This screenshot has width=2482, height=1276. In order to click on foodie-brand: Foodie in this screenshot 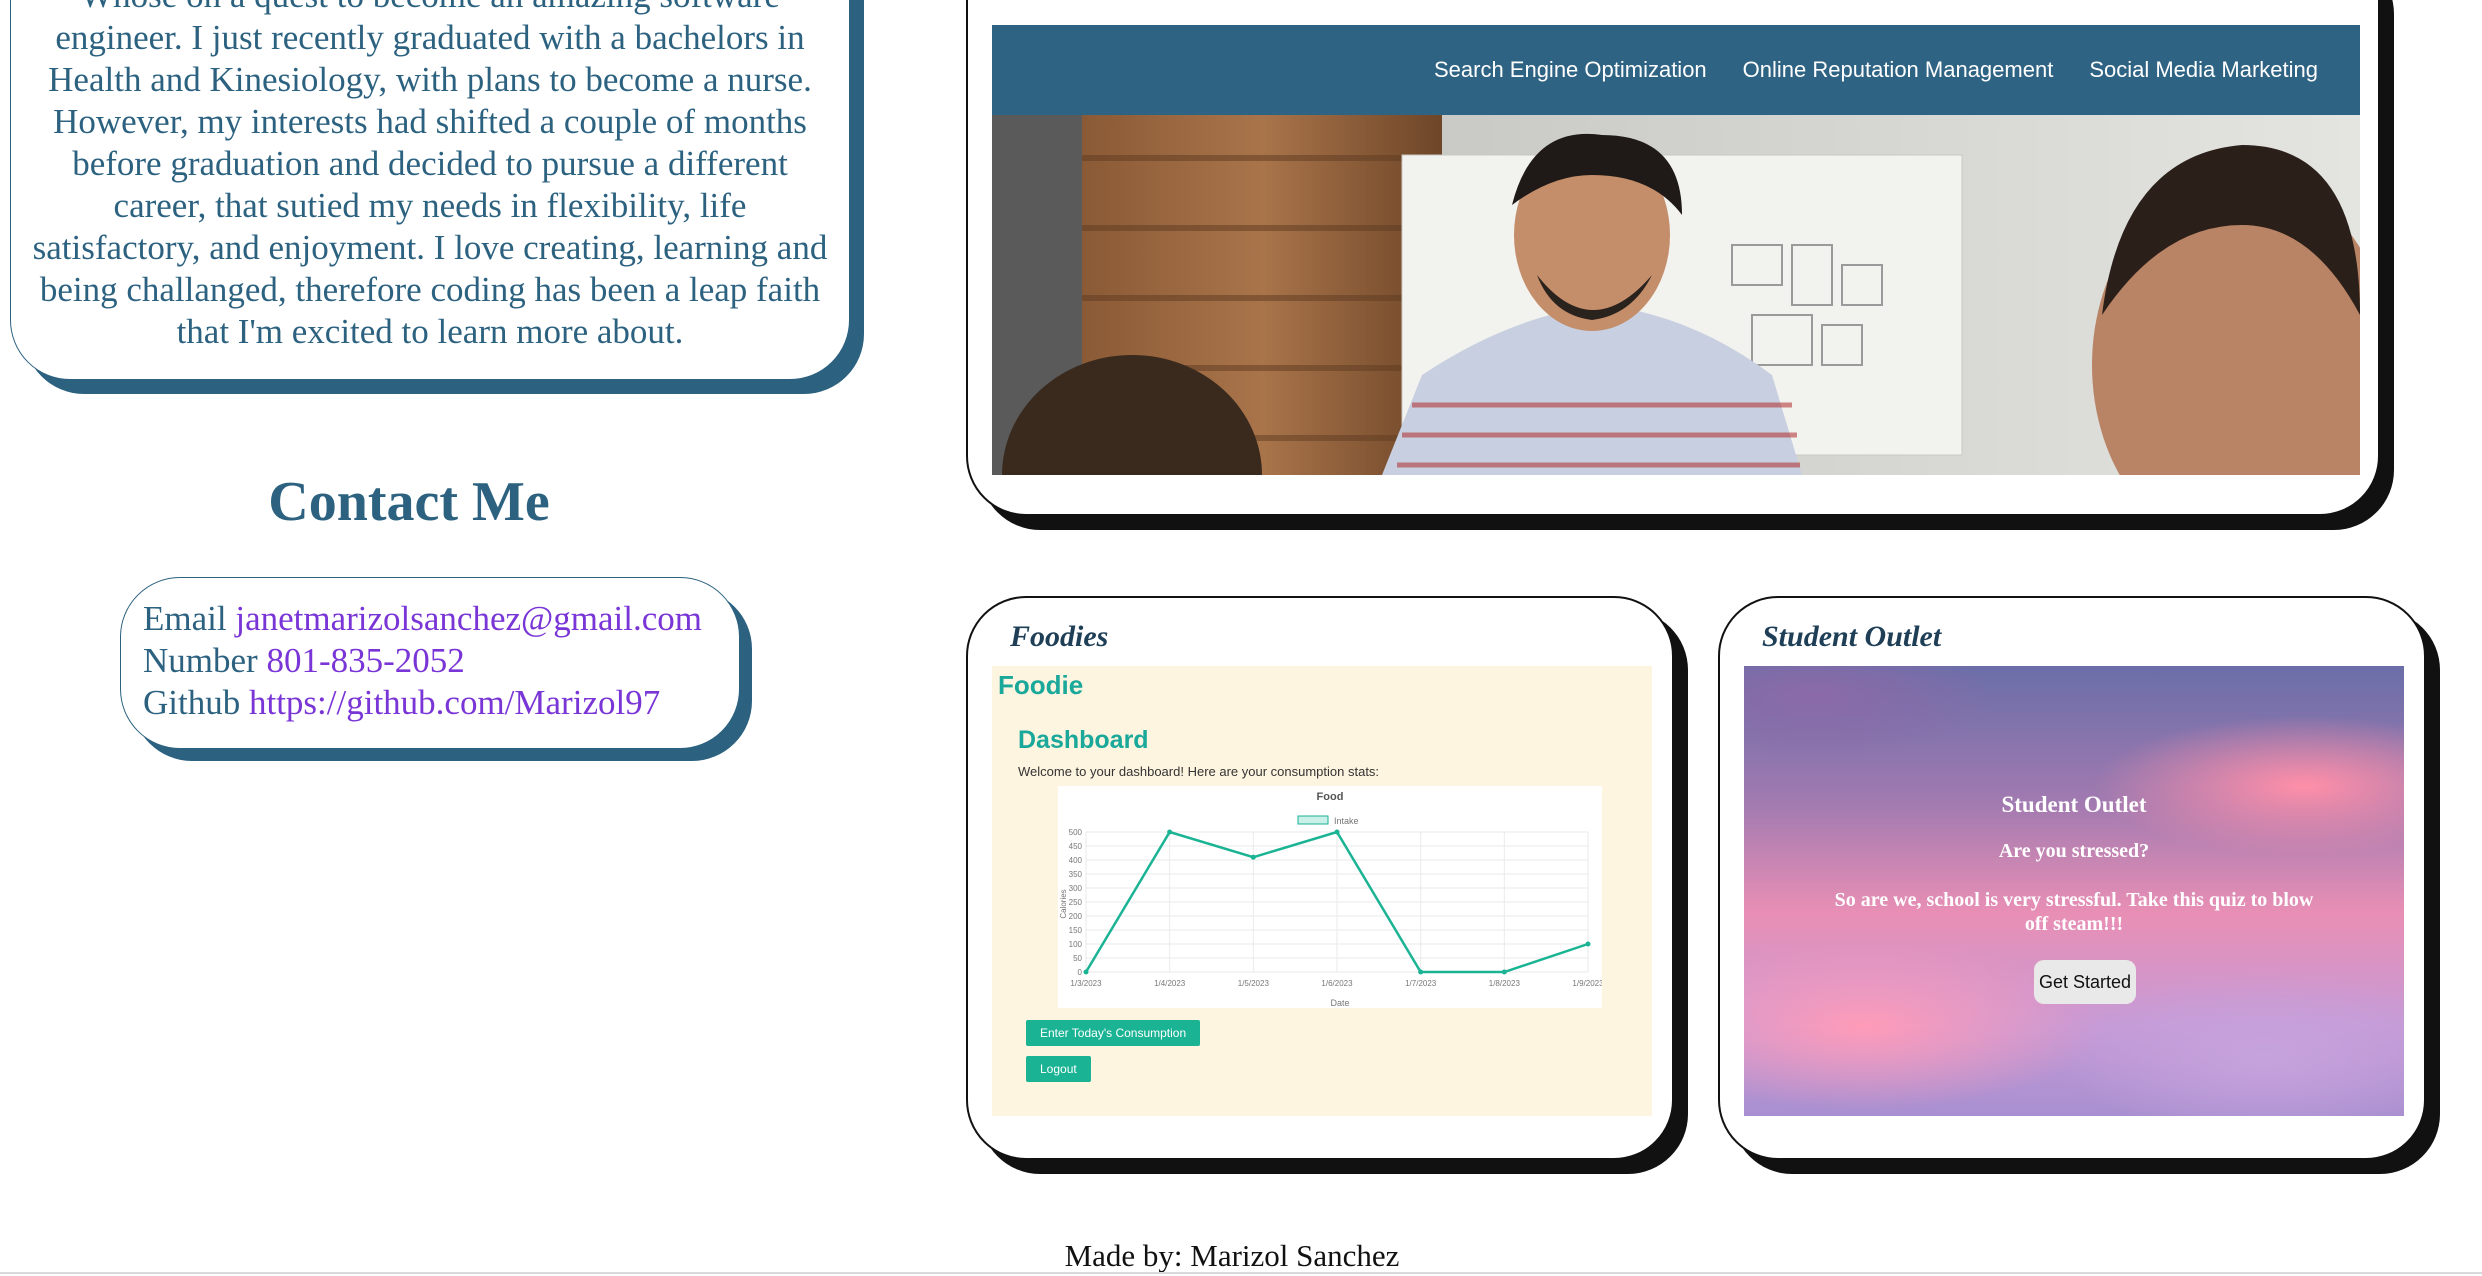, I will do `click(1041, 685)`.